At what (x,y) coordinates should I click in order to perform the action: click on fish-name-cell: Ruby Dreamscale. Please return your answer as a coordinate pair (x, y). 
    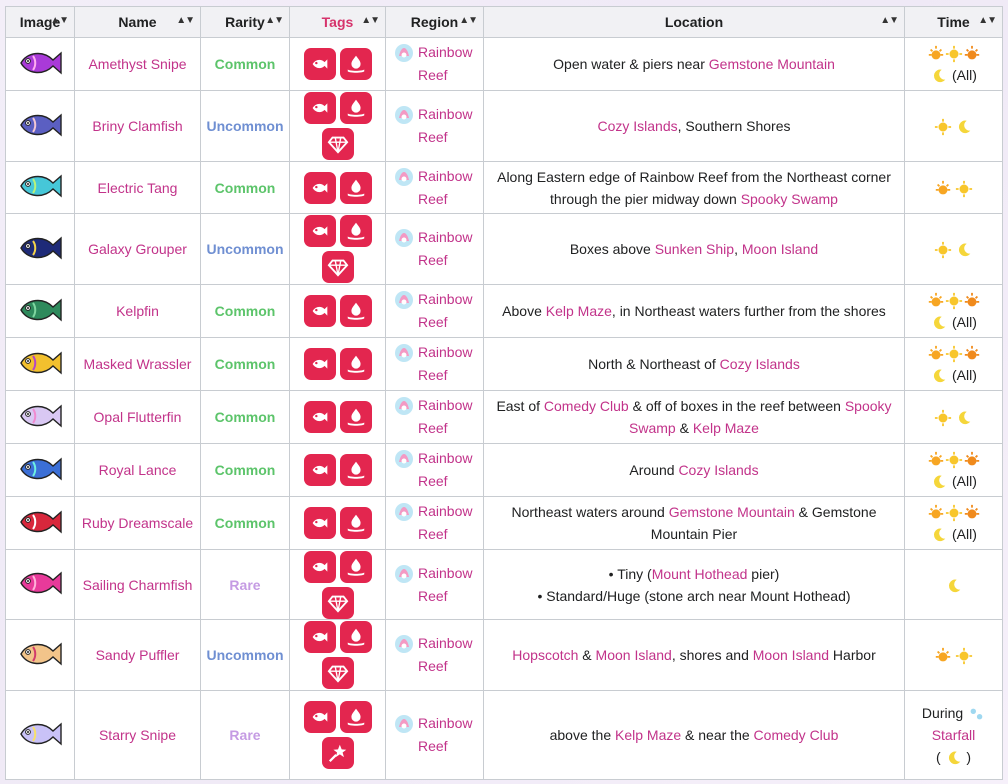
    Looking at the image, I should click on (137, 523).